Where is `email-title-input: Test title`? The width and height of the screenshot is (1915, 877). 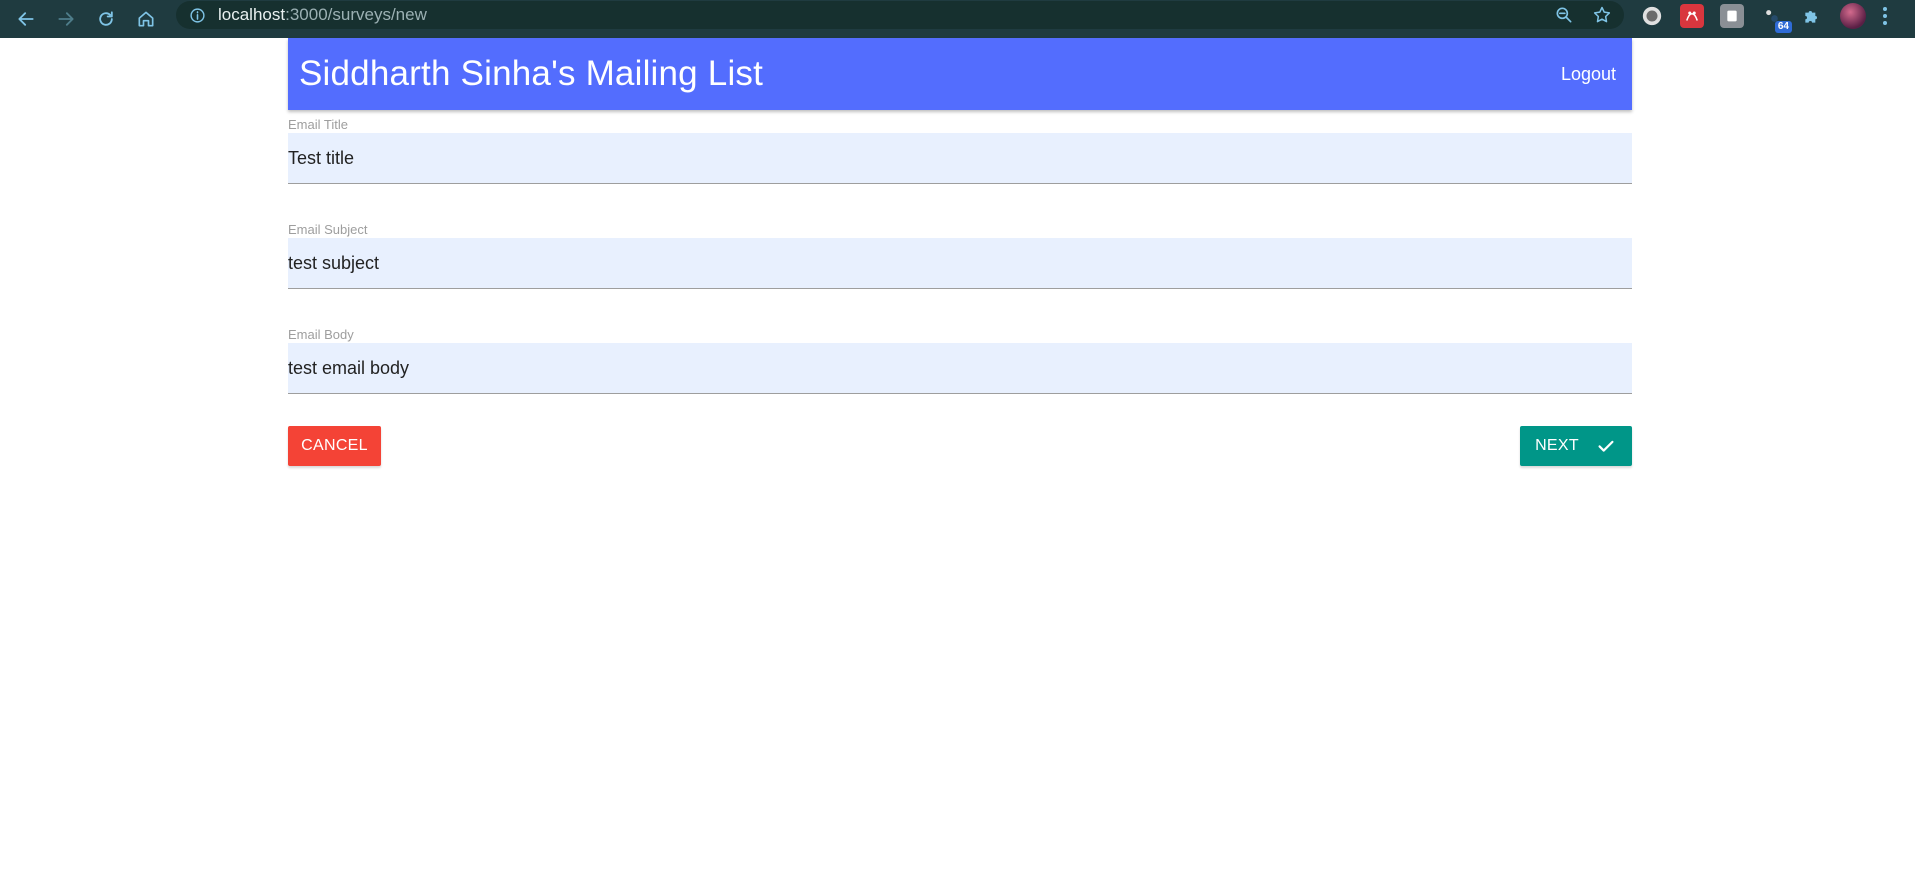
email-title-input: Test title is located at coordinates (960, 158).